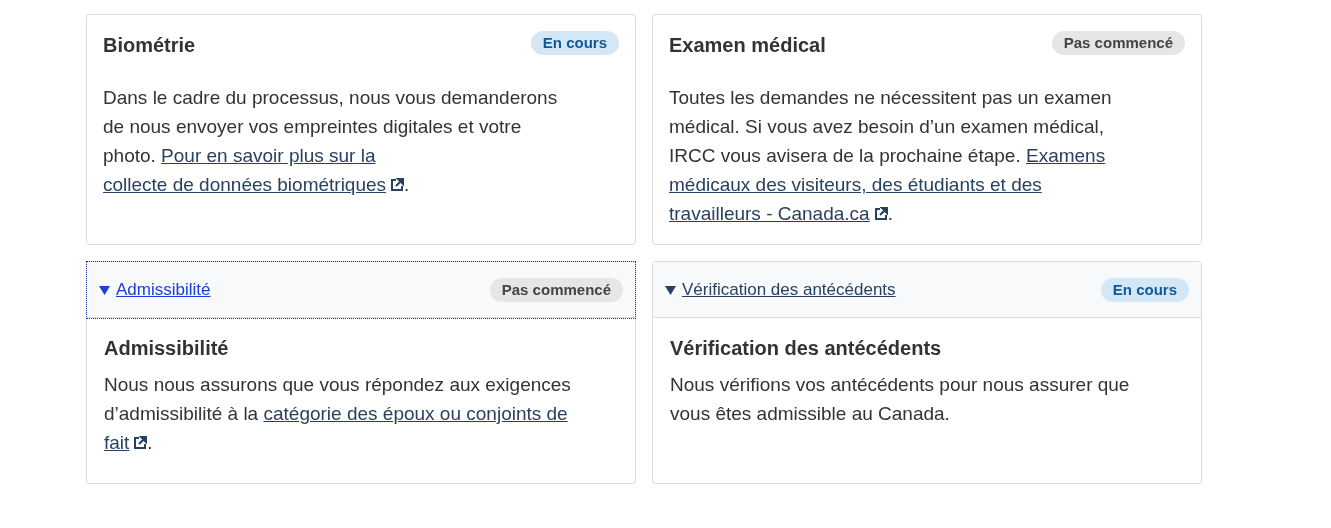 The image size is (1331, 528). Describe the element at coordinates (891, 156) in the screenshot. I see `description: Toutes les demandes ne nécessitent pas un examen médical. Si vous avez besoin d’un examen médical, IRCC vous avisera de la prochaine étape. Examens médicaux des visiteurs, des étudiants et des travailleurs - Canada.ca .` at that location.